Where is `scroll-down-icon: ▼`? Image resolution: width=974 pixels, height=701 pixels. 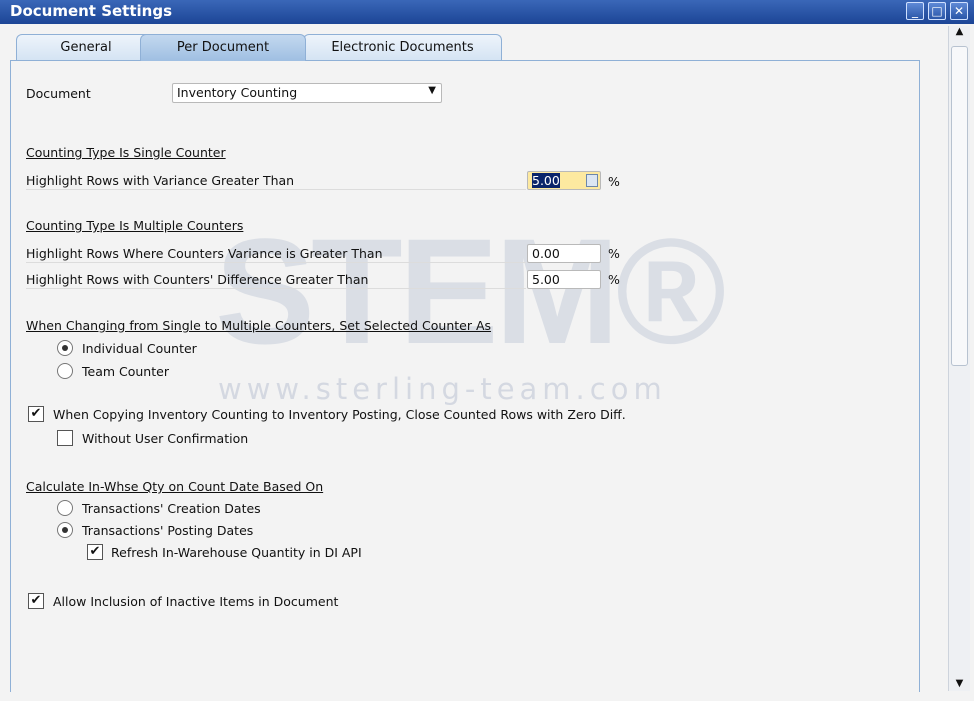 scroll-down-icon: ▼ is located at coordinates (959, 683).